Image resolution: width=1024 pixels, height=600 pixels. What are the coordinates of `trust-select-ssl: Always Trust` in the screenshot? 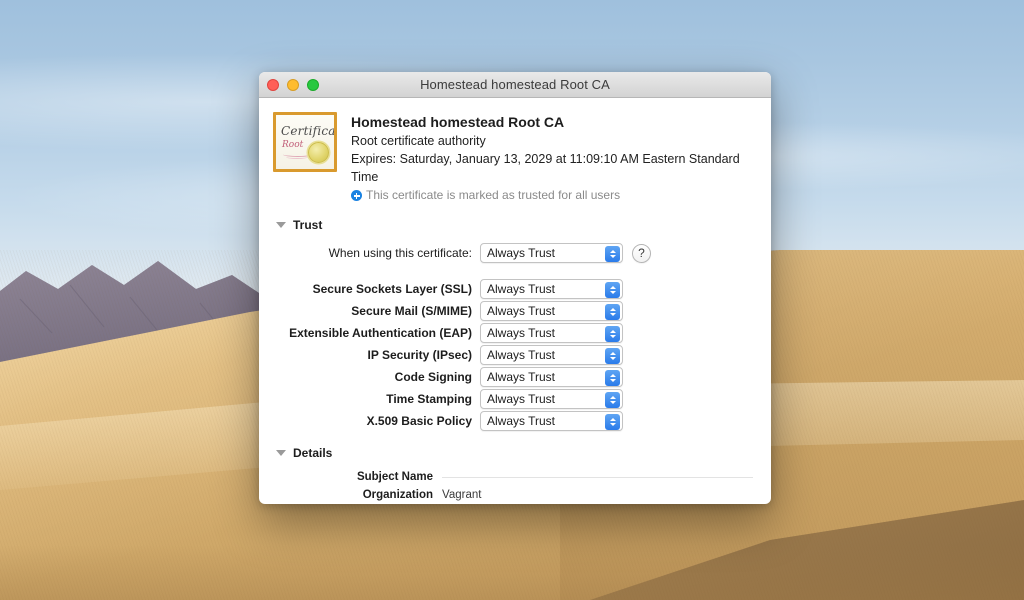 It's located at (551, 289).